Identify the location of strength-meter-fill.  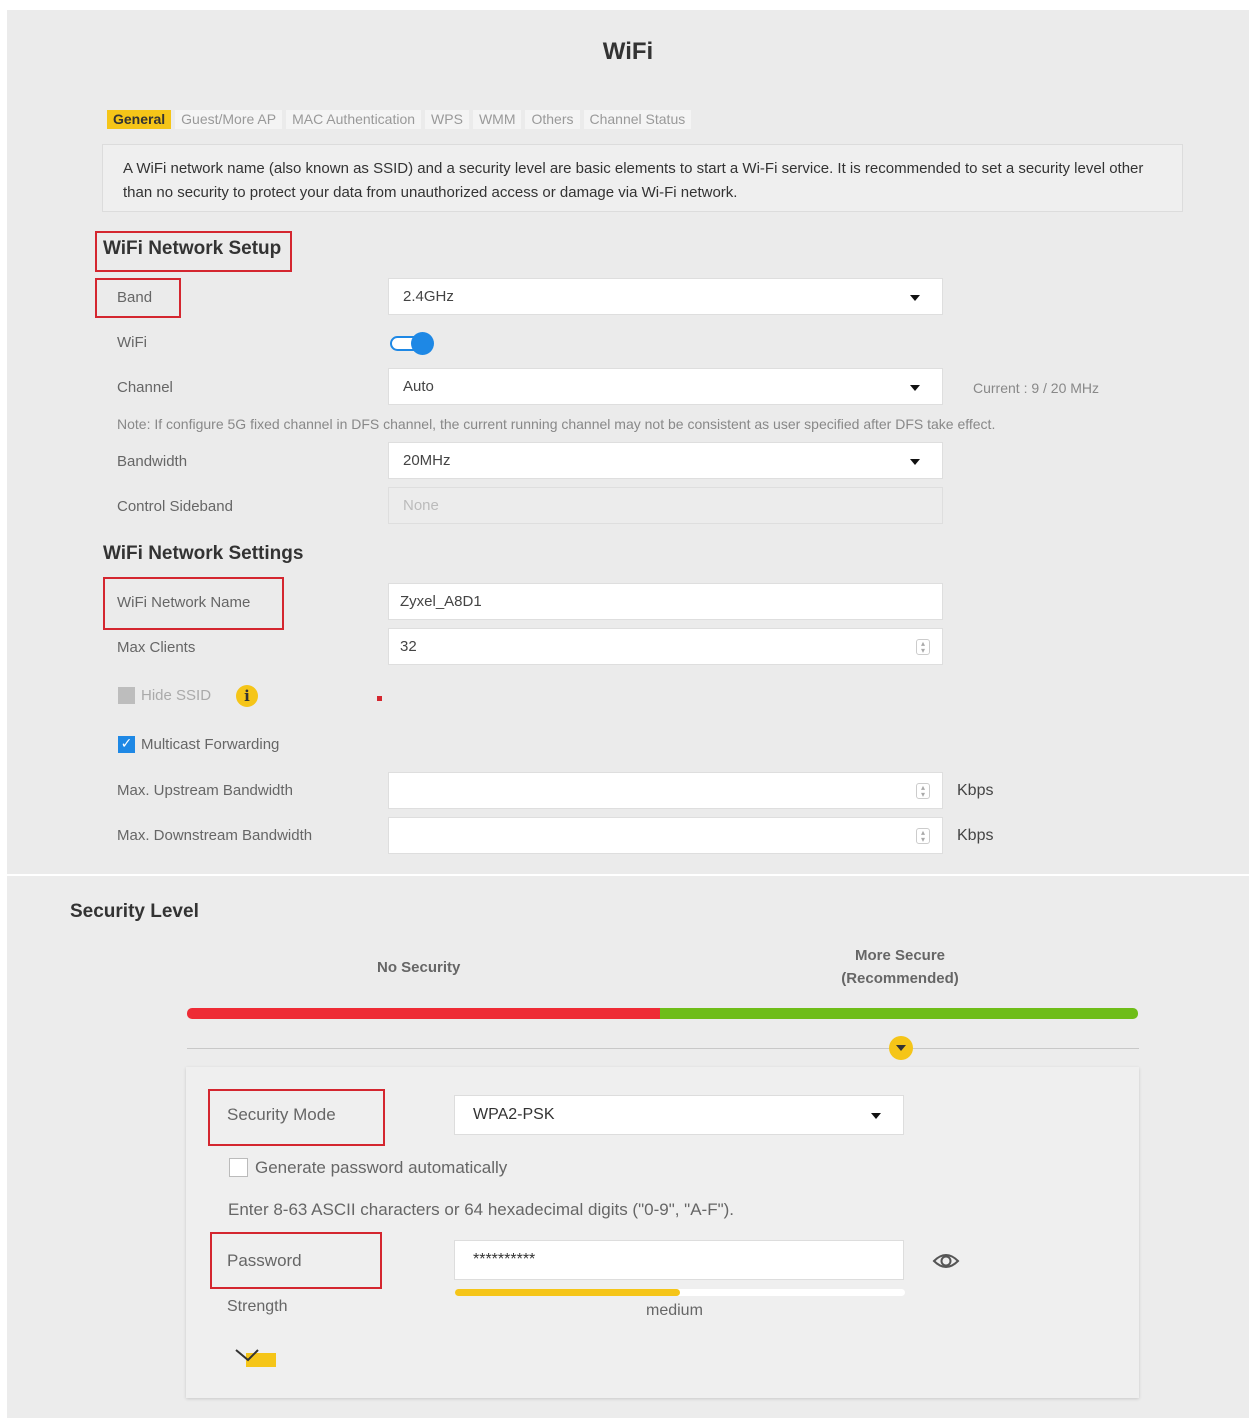
(567, 1292).